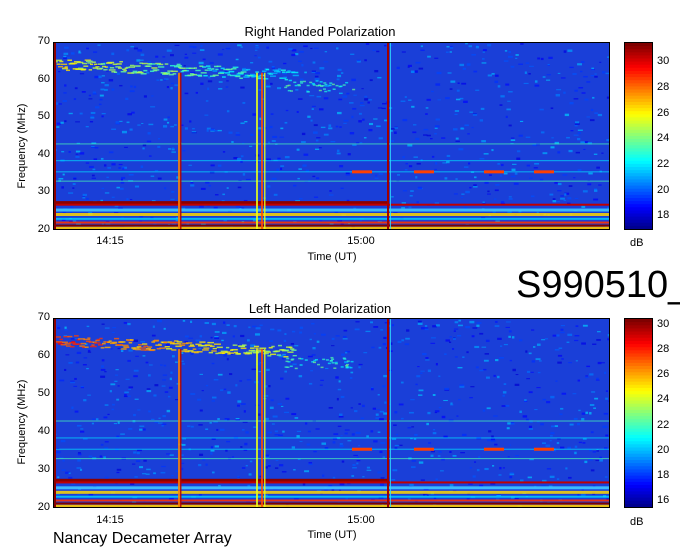  What do you see at coordinates (43, 153) in the screenshot?
I see `y-tick-label: 40` at bounding box center [43, 153].